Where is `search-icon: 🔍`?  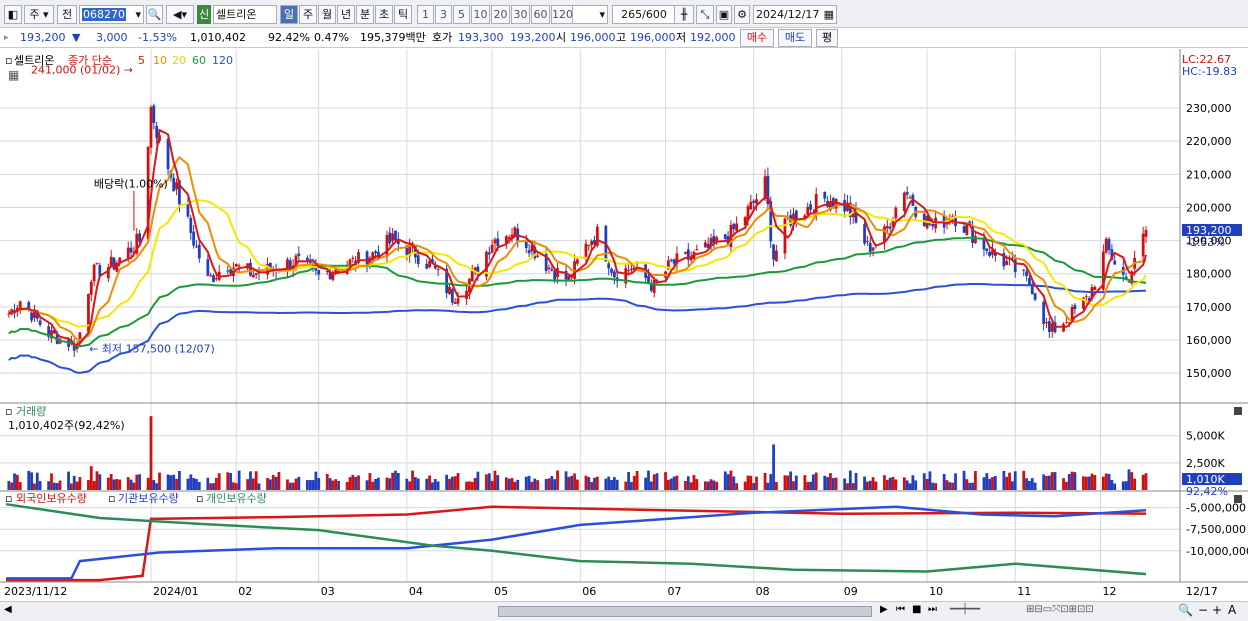 search-icon: 🔍 is located at coordinates (154, 14).